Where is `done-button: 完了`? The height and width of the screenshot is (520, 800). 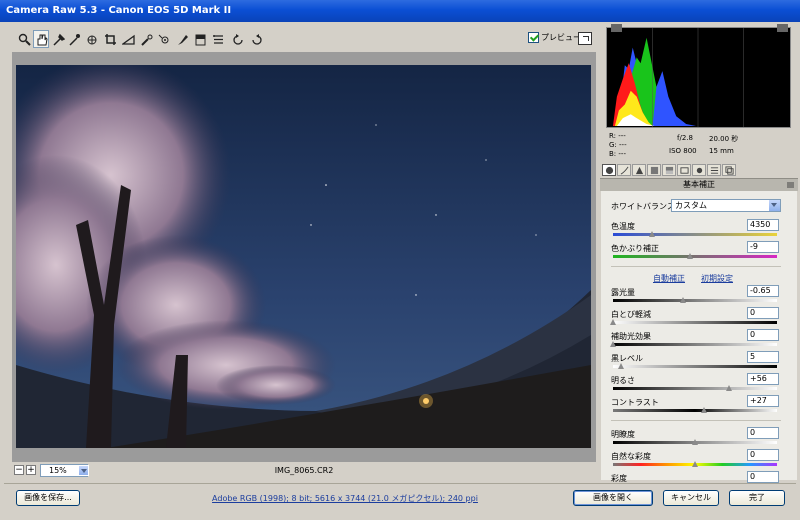
done-button: 完了 is located at coordinates (757, 498).